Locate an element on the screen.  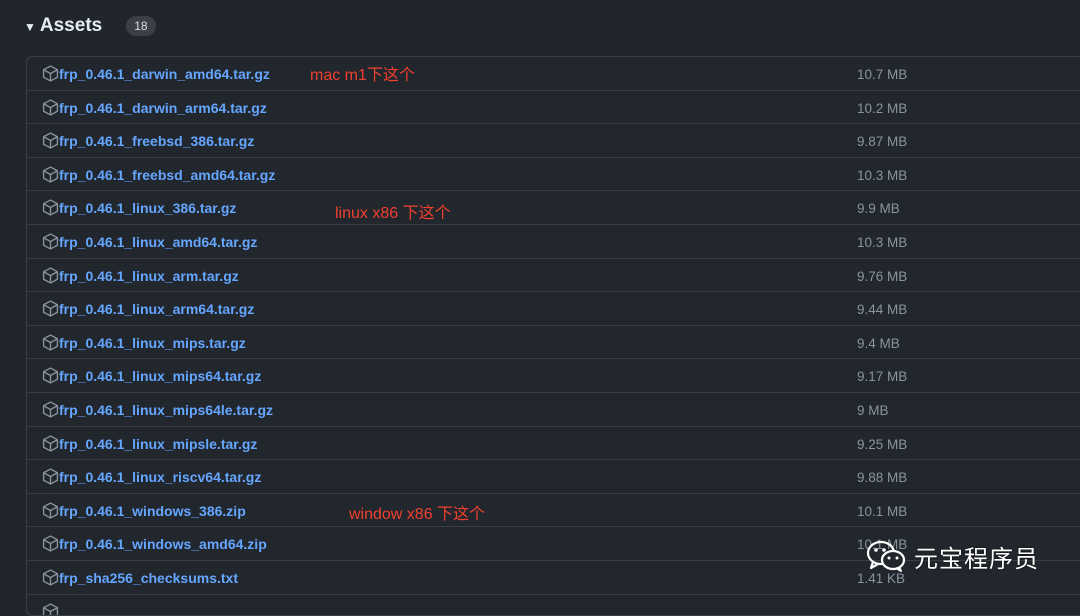
assets-count-badge: 18 is located at coordinates (141, 26).